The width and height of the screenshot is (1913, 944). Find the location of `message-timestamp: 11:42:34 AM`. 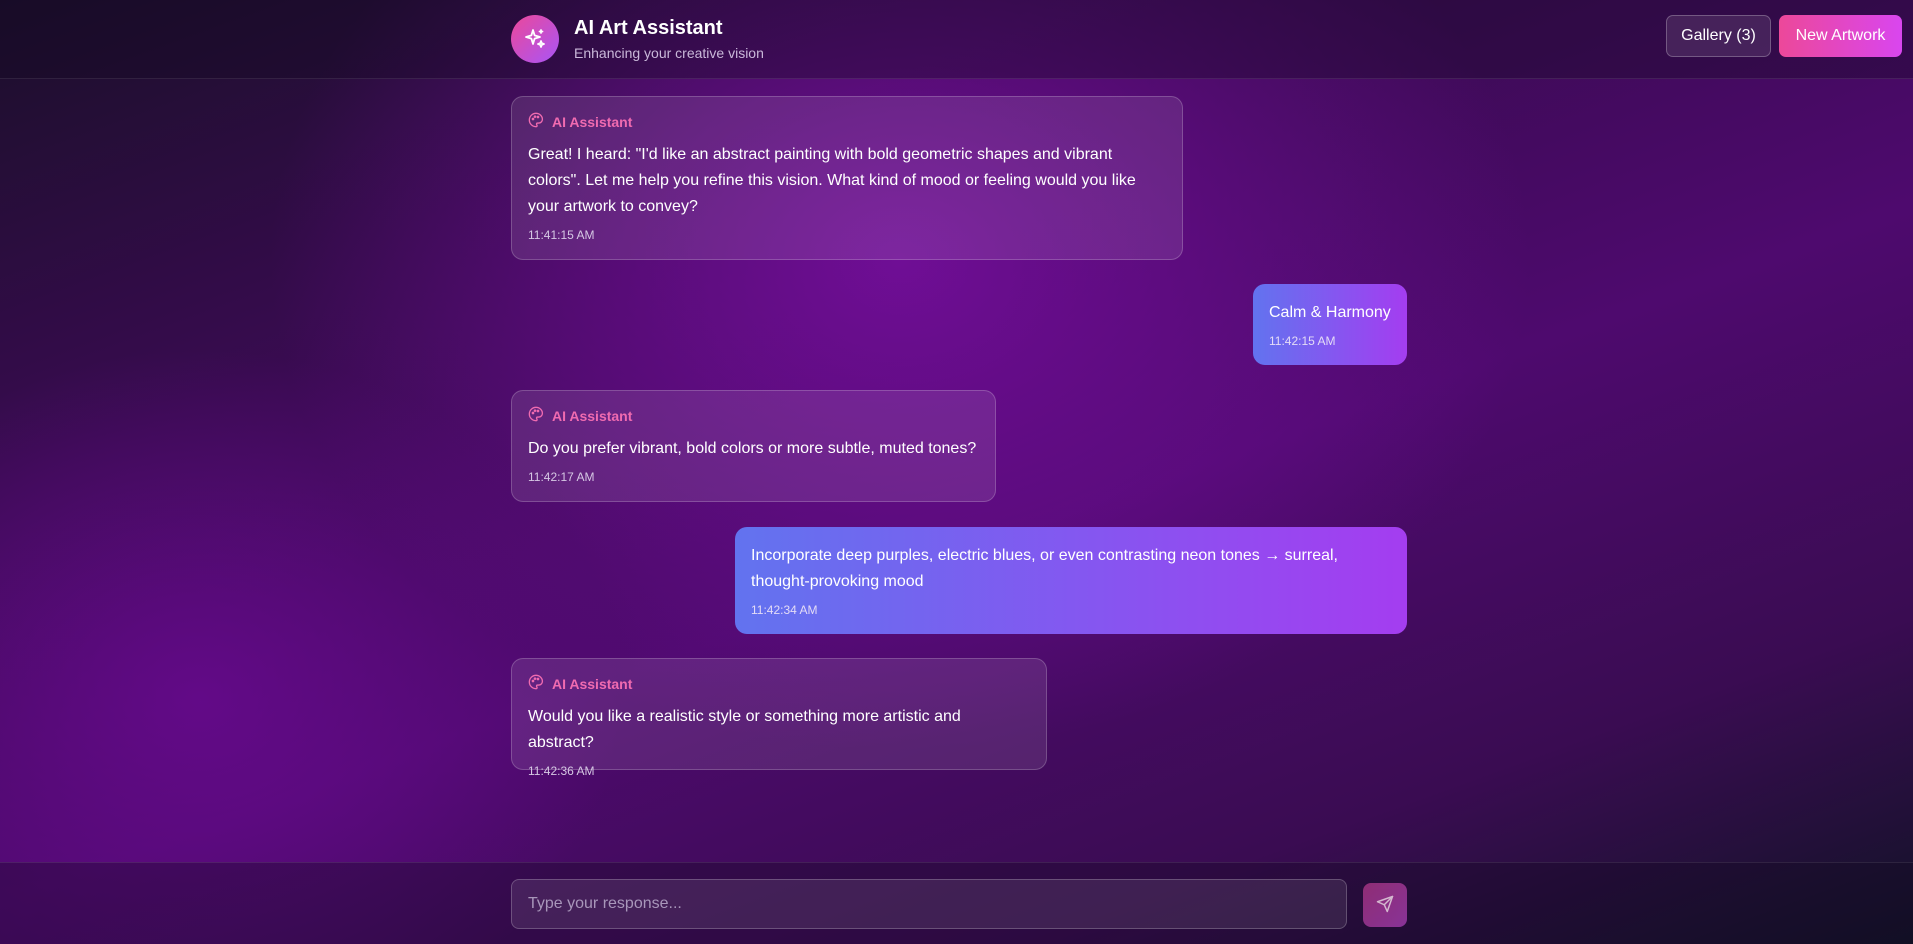

message-timestamp: 11:42:34 AM is located at coordinates (784, 610).